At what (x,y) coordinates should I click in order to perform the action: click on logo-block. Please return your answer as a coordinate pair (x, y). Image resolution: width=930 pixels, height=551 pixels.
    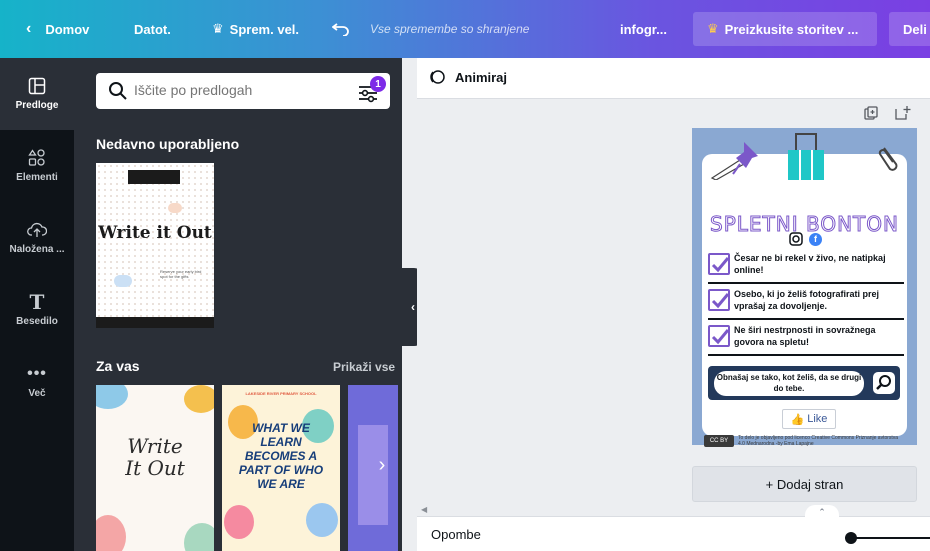
    Looking at the image, I should click on (154, 177).